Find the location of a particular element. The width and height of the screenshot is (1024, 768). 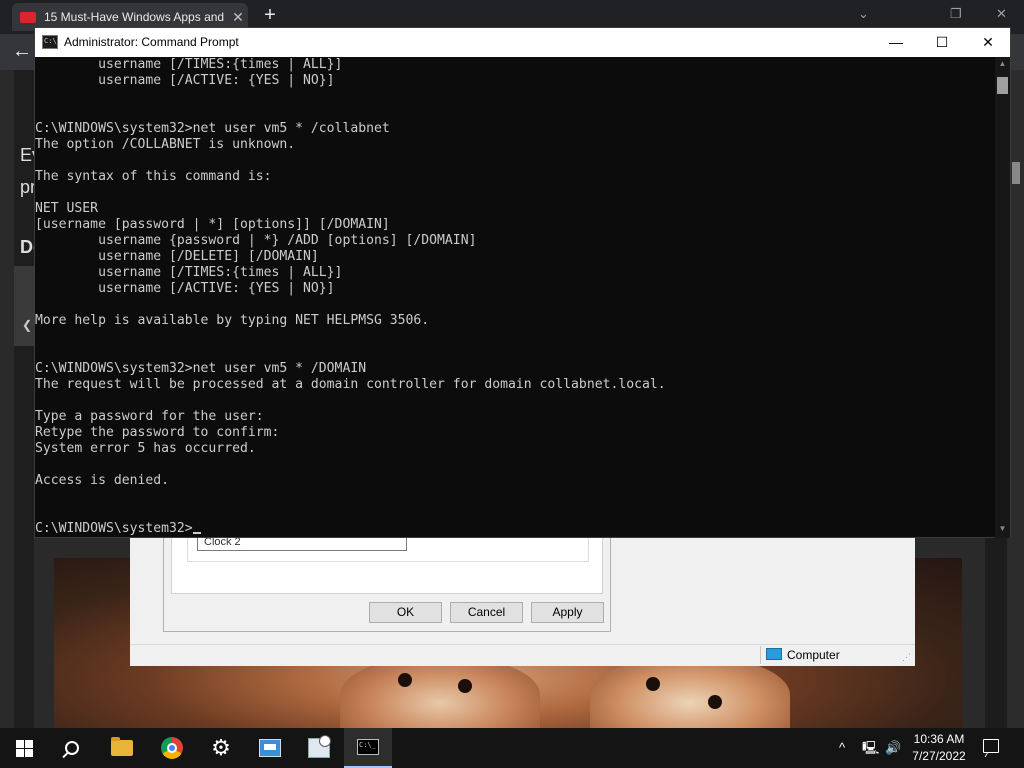

clock-date: 7/27/2022 is located at coordinates (939, 756).